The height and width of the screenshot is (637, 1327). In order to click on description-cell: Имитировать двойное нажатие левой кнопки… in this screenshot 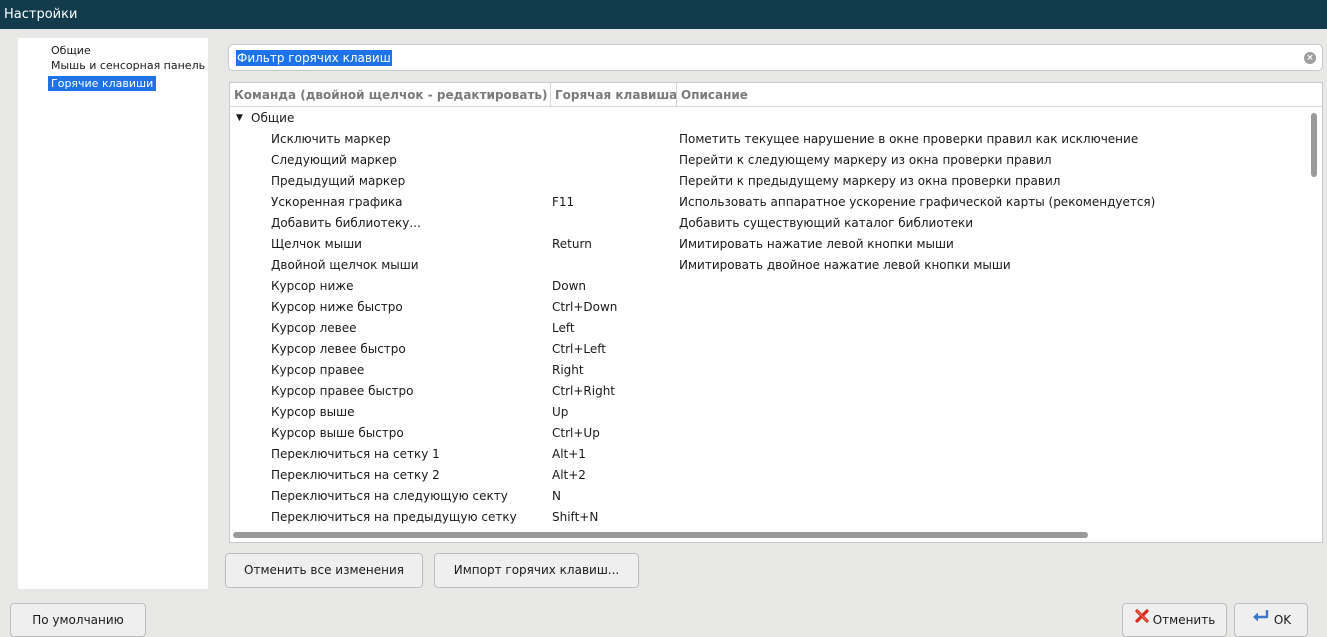, I will do `click(845, 265)`.